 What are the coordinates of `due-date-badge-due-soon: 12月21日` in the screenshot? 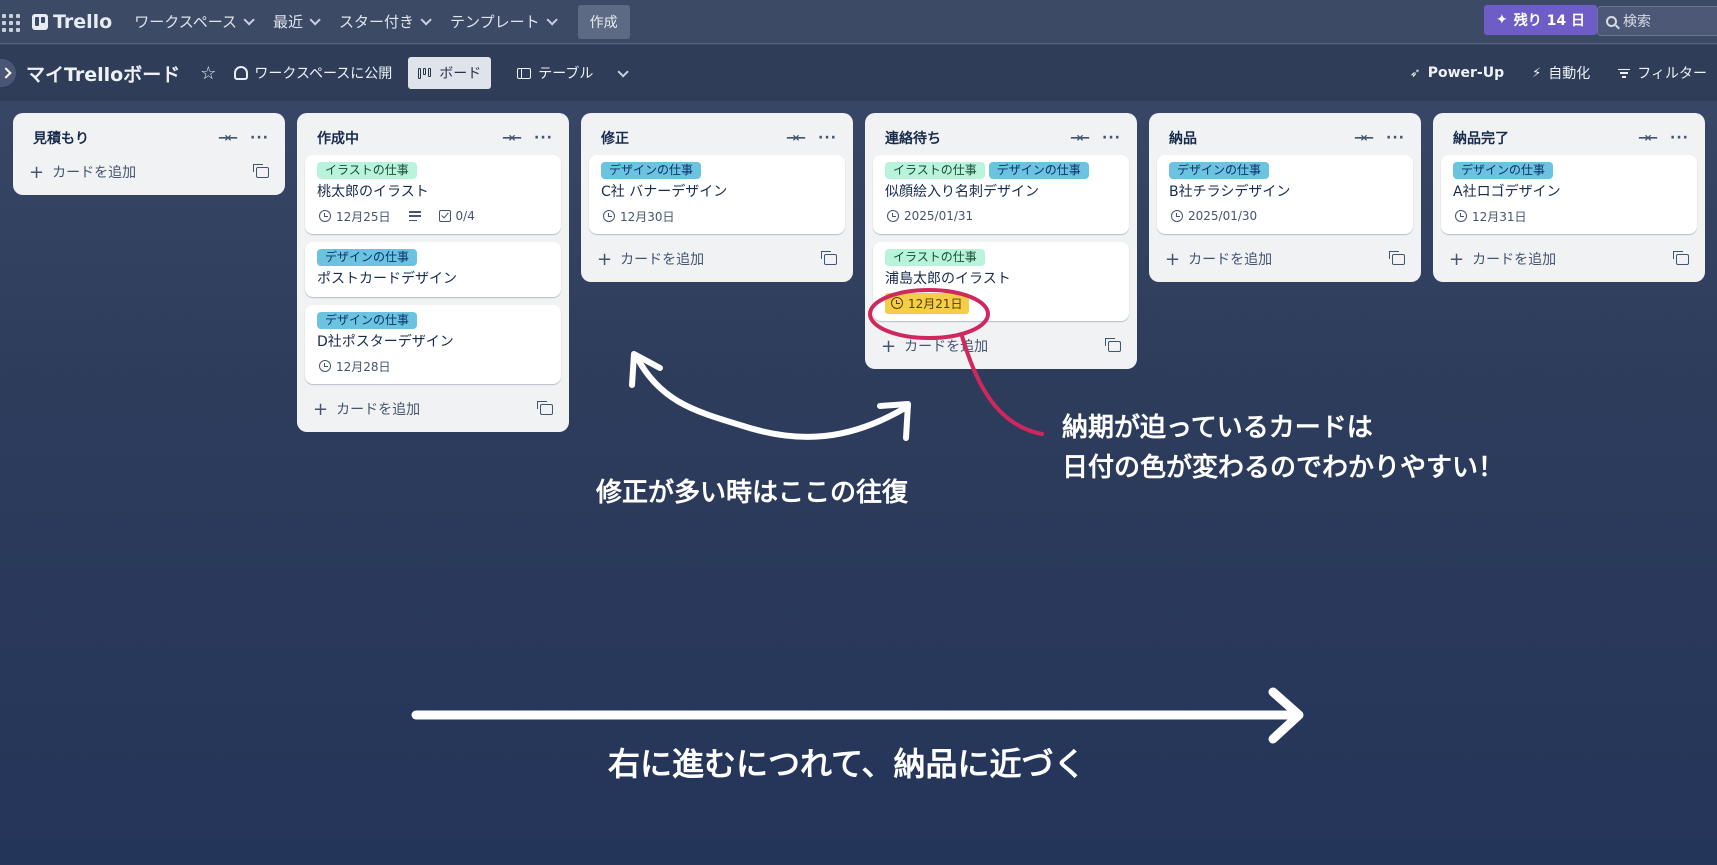 It's located at (927, 303).